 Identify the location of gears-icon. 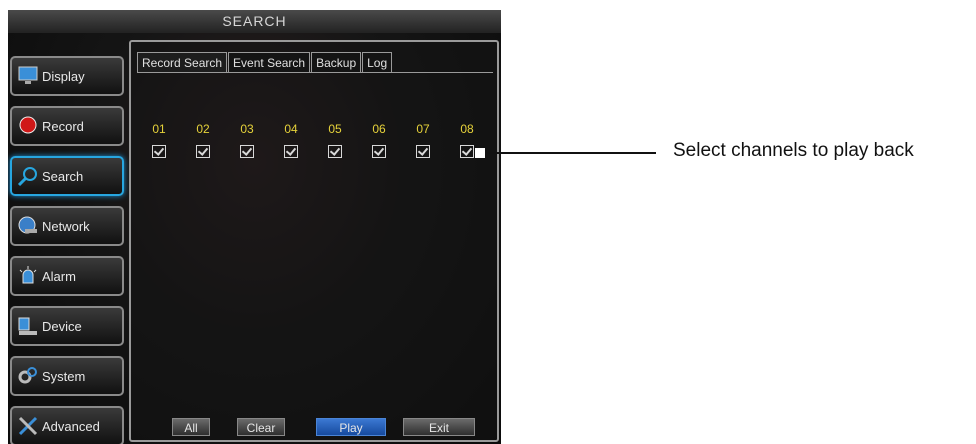
(27, 375).